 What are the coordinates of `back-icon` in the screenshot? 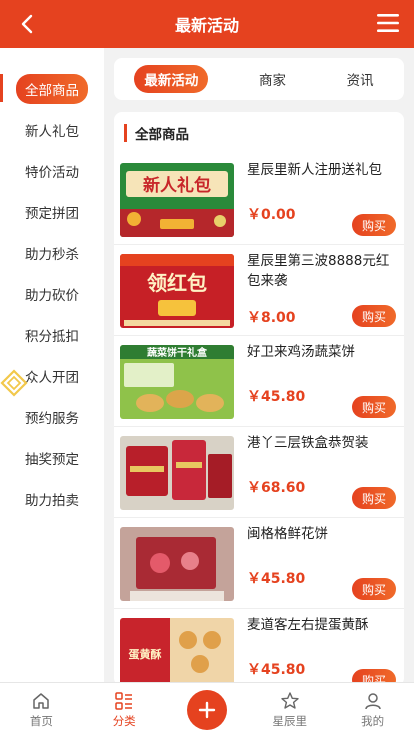 It's located at (28, 24).